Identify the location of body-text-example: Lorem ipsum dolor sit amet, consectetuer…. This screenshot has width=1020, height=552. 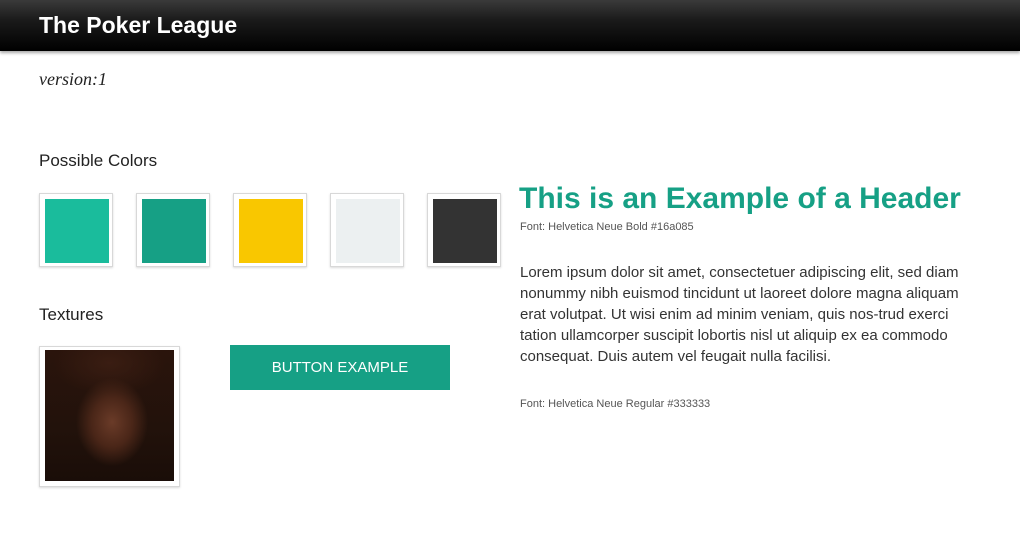
(739, 314).